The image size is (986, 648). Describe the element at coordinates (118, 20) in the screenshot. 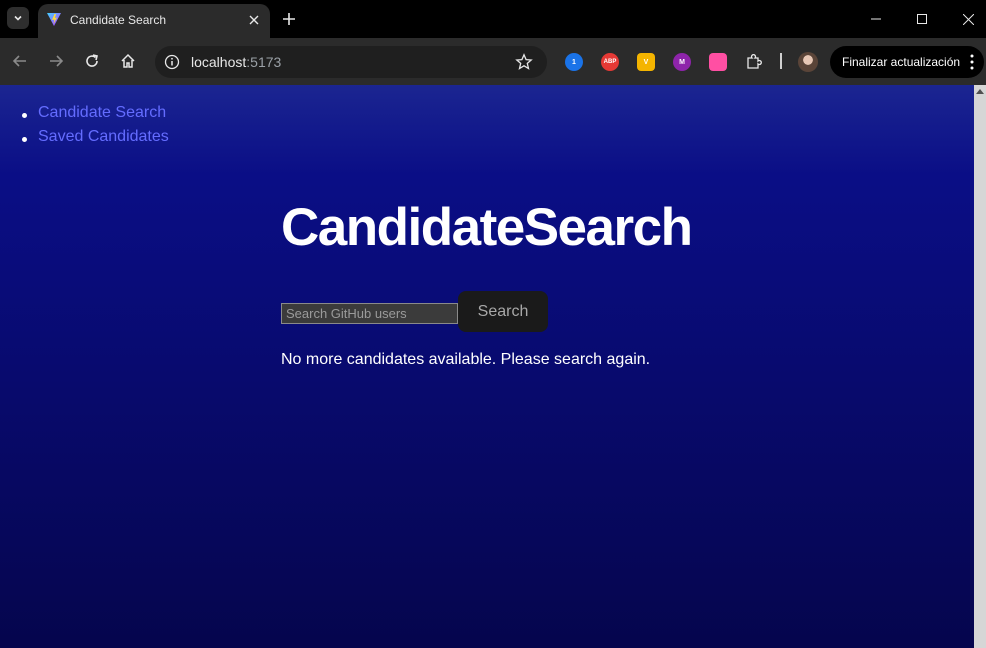

I see `tab-title: Candidate Search` at that location.